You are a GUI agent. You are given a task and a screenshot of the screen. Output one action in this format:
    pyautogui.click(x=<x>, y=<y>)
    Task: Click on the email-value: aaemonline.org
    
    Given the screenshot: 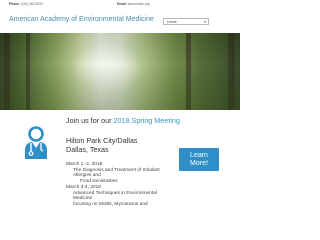 What is the action you would take?
    pyautogui.click(x=138, y=3)
    